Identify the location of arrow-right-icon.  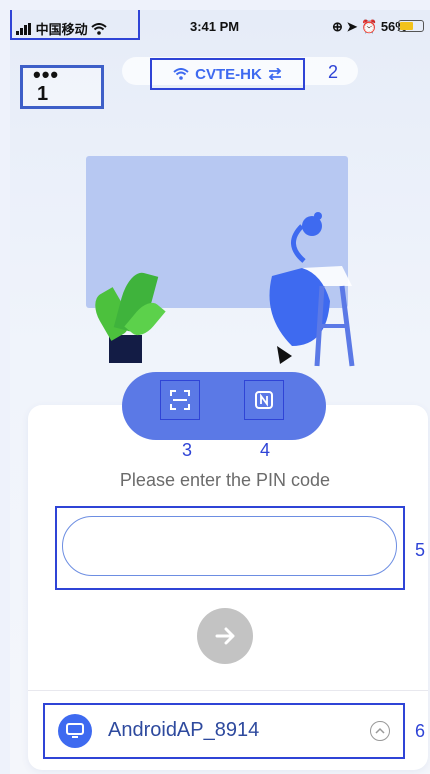
(225, 636).